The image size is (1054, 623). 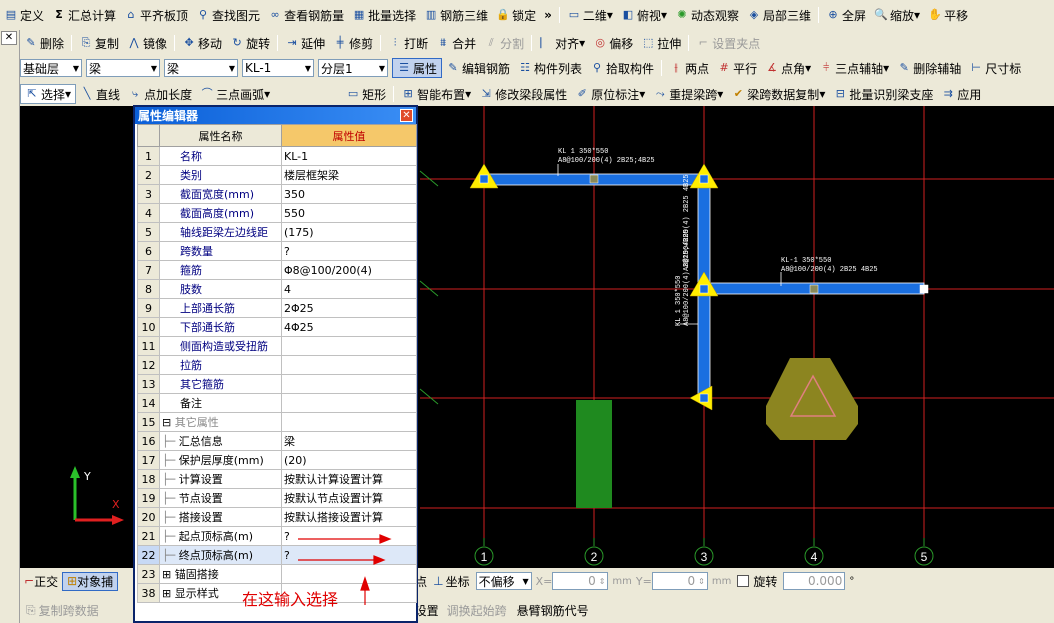 I want to click on expand-icon: ⊞, so click(x=168, y=593).